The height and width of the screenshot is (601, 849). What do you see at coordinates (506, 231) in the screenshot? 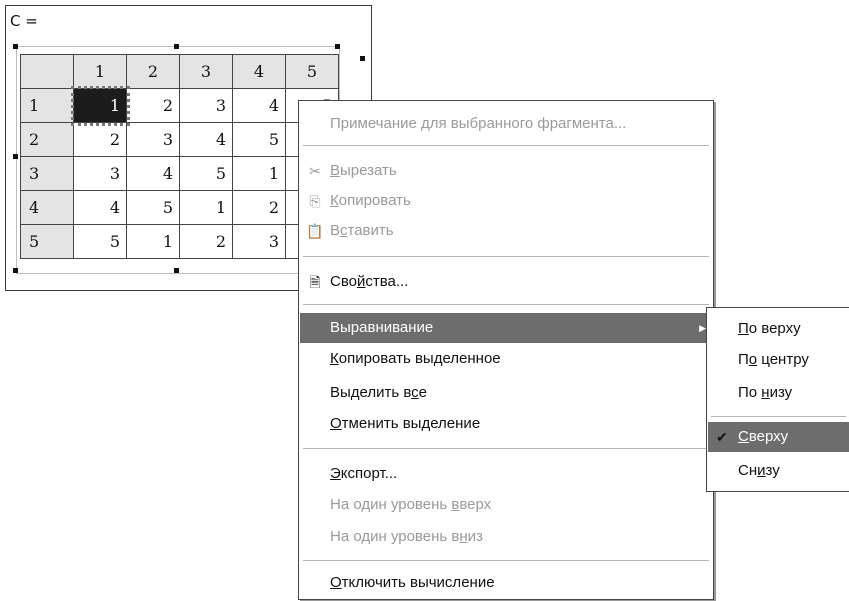
I see `menu-item-paste: 📋 Вставить` at bounding box center [506, 231].